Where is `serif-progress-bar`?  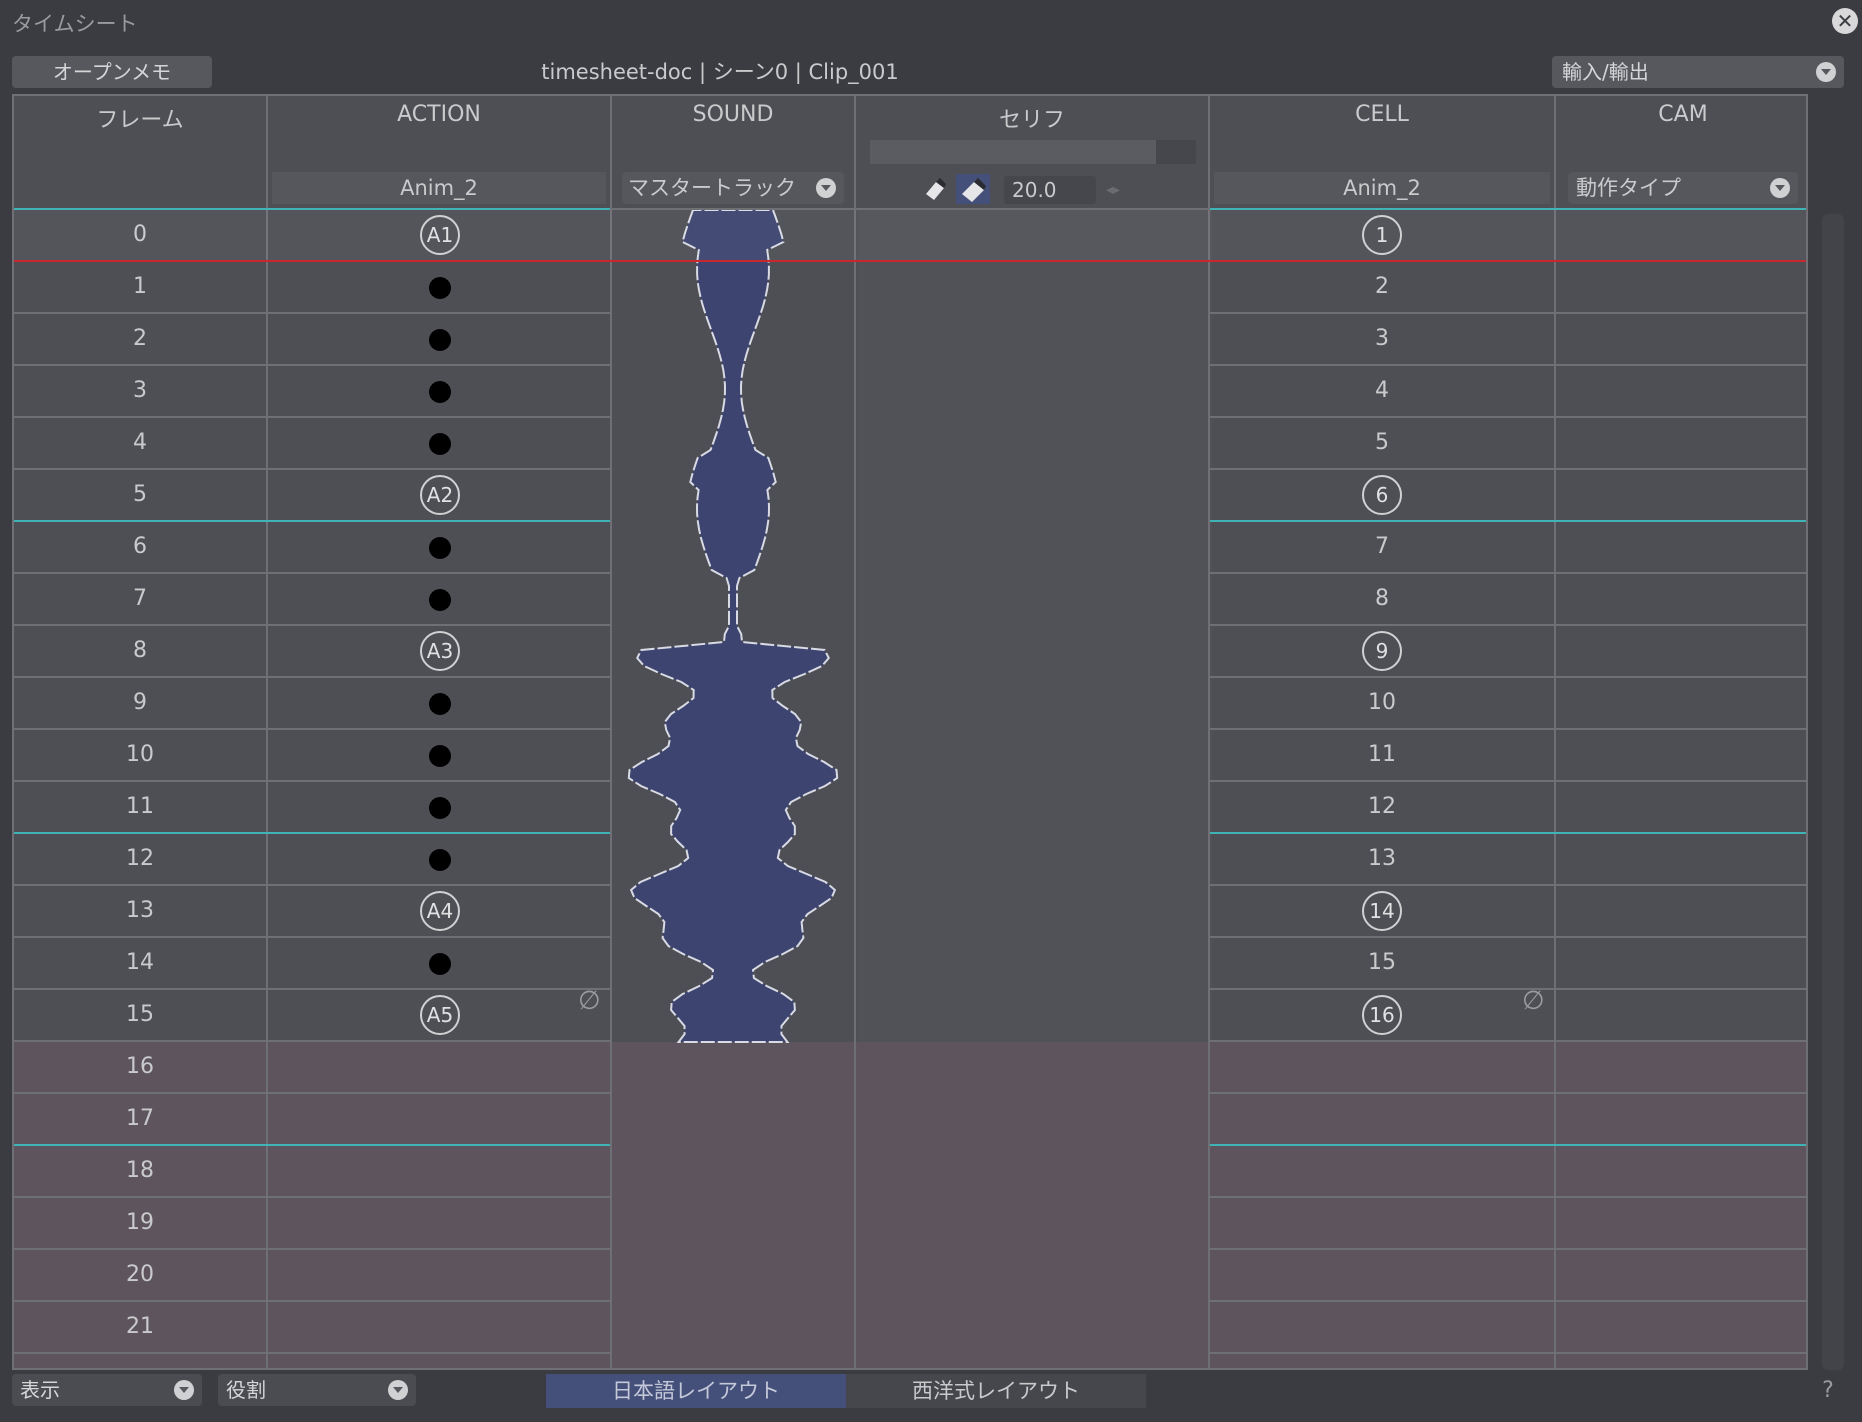 serif-progress-bar is located at coordinates (1033, 152).